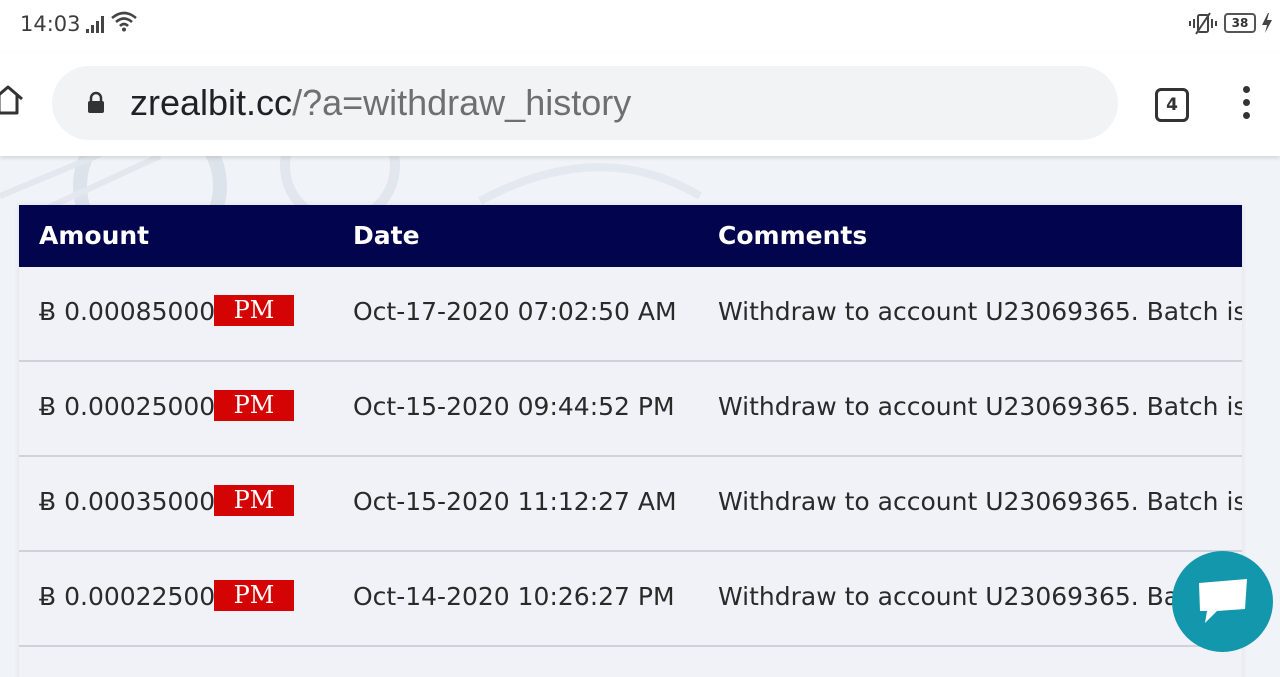  I want to click on status-time: 14:03, so click(50, 24).